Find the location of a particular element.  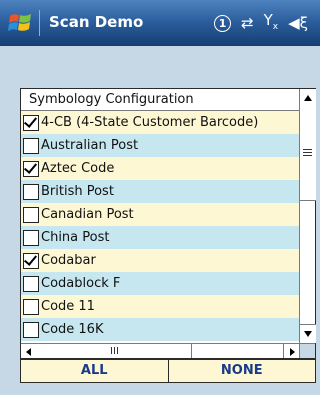

list-item-label: Code 16K is located at coordinates (72, 329).